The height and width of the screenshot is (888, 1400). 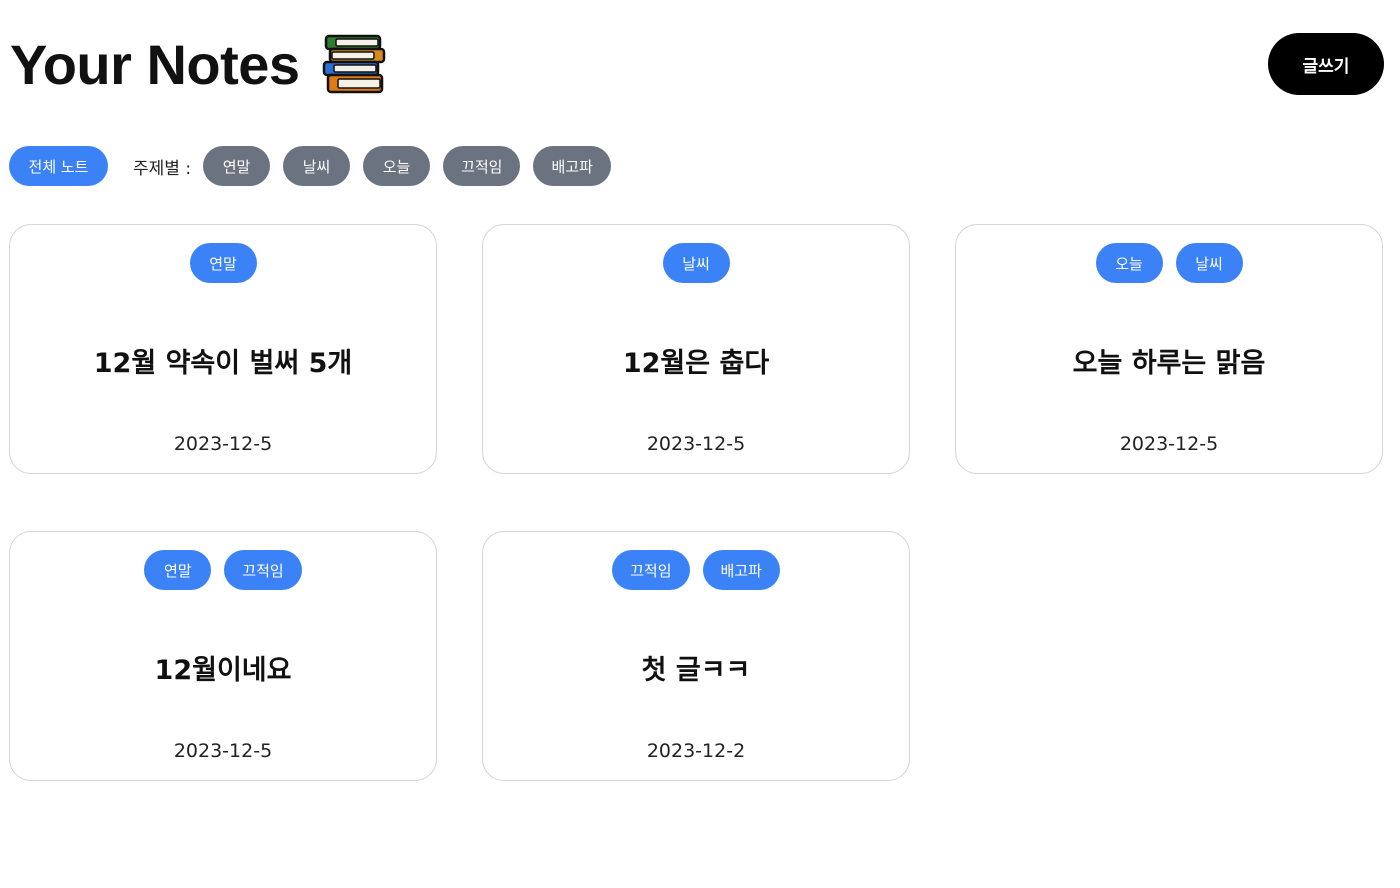 I want to click on topic-filter-weather: 날씨, so click(x=317, y=166).